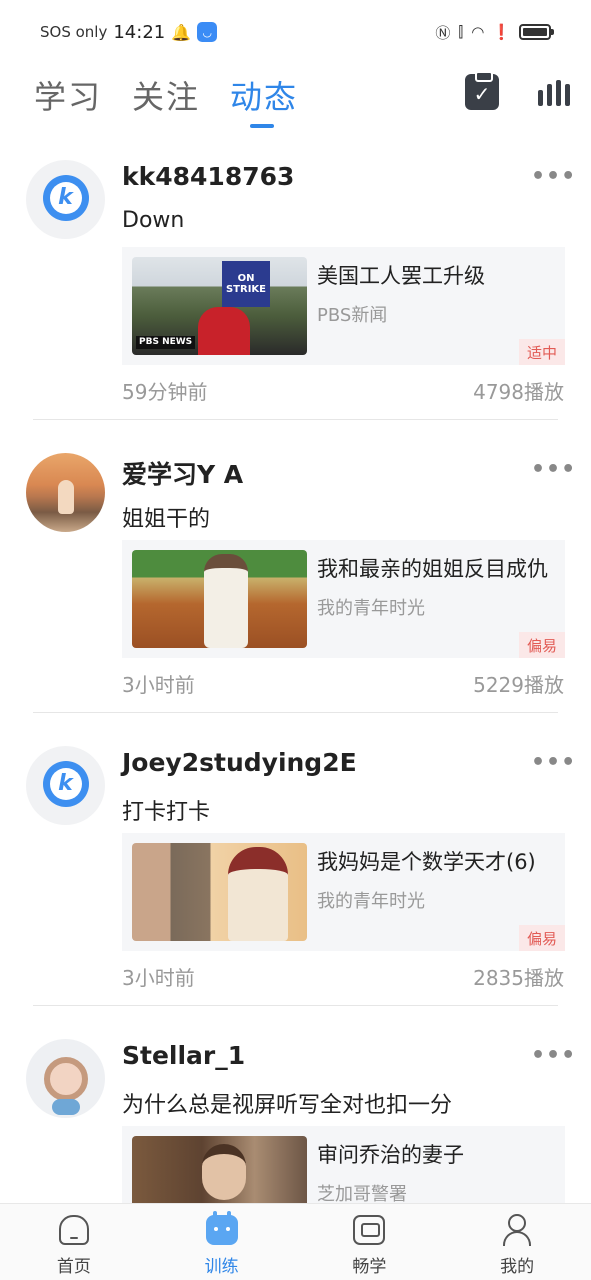 This screenshot has width=591, height=1280. Describe the element at coordinates (219, 306) in the screenshot. I see `video-thumbnail: ON STRIKE PBS NEWS` at that location.